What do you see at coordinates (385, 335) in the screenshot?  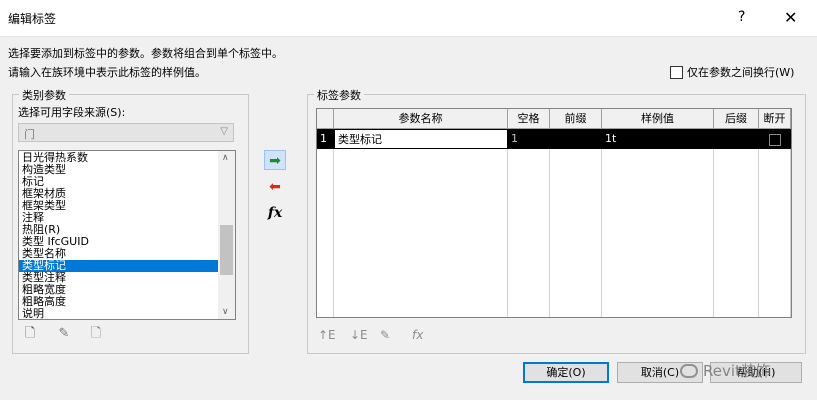 I see `edit-parameter-properties-icon: ✎` at bounding box center [385, 335].